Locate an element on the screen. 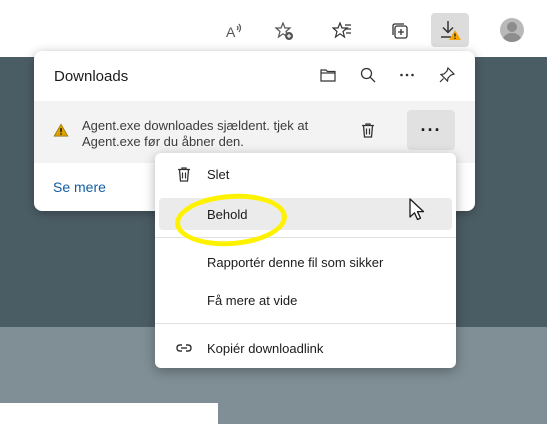 Image resolution: width=547 pixels, height=424 pixels. pin-panel-button is located at coordinates (447, 75).